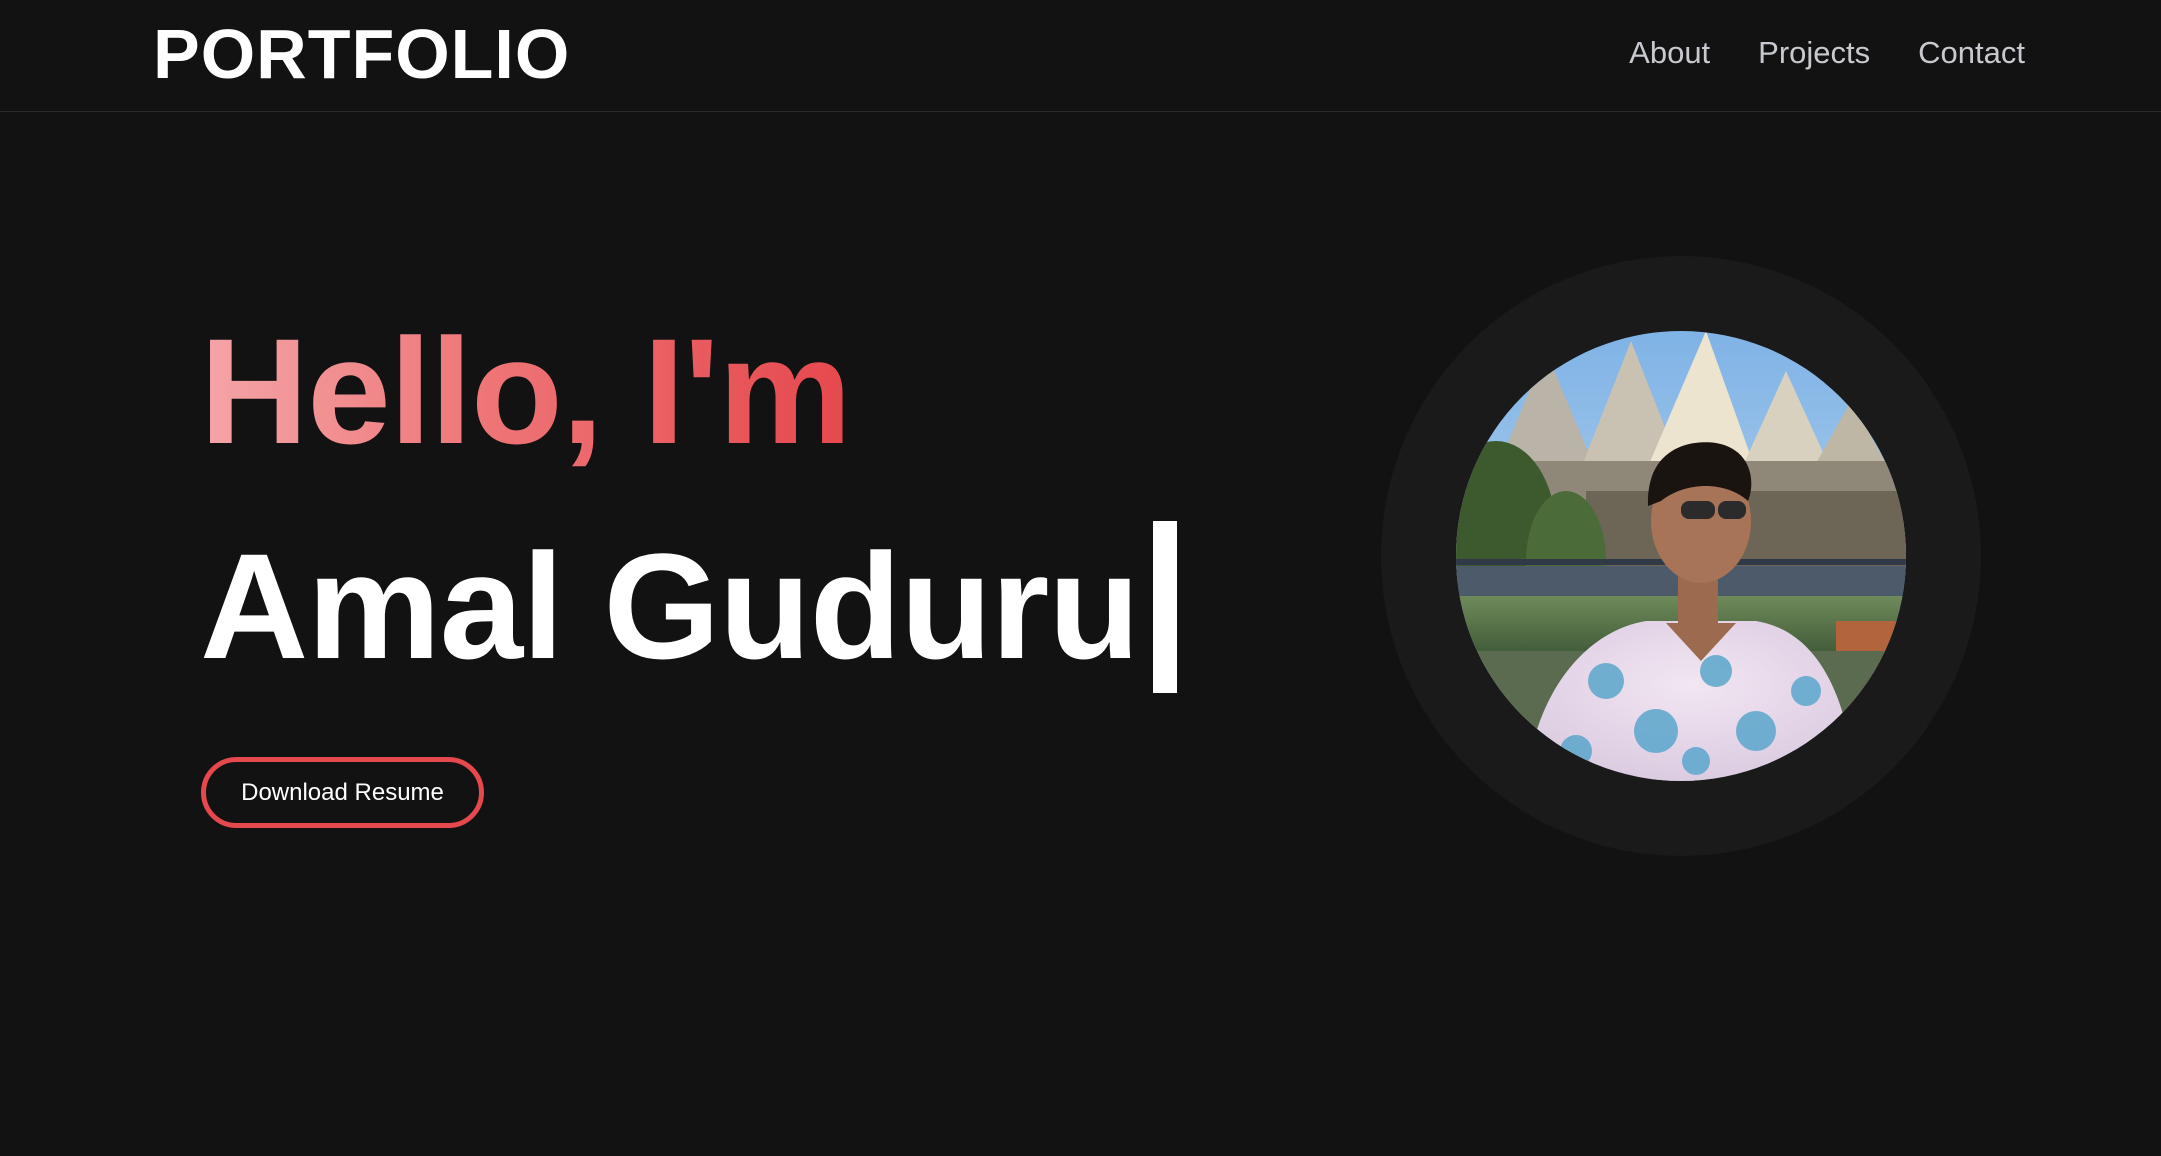 This screenshot has width=2161, height=1156. I want to click on nav-link-about: About, so click(1669, 53).